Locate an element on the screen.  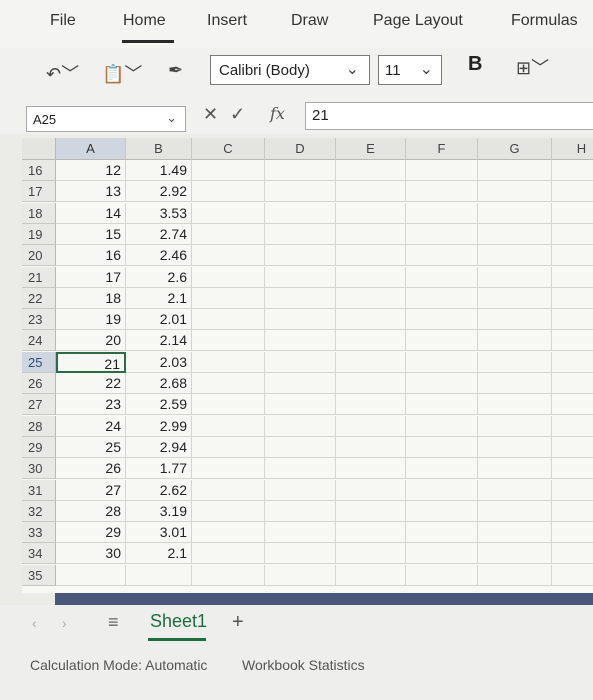
row-header: 22 is located at coordinates (39, 298).